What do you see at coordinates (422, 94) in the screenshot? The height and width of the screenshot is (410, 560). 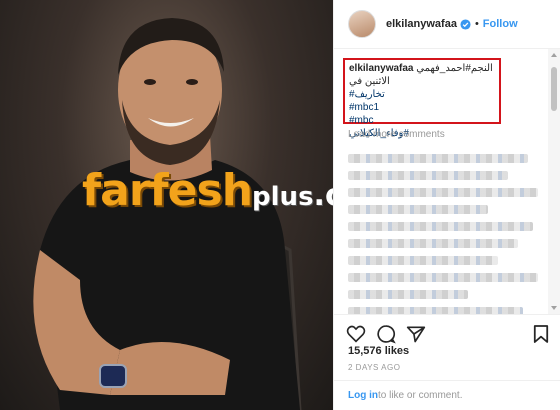 I see `hashtag-link: #تخاريف` at bounding box center [422, 94].